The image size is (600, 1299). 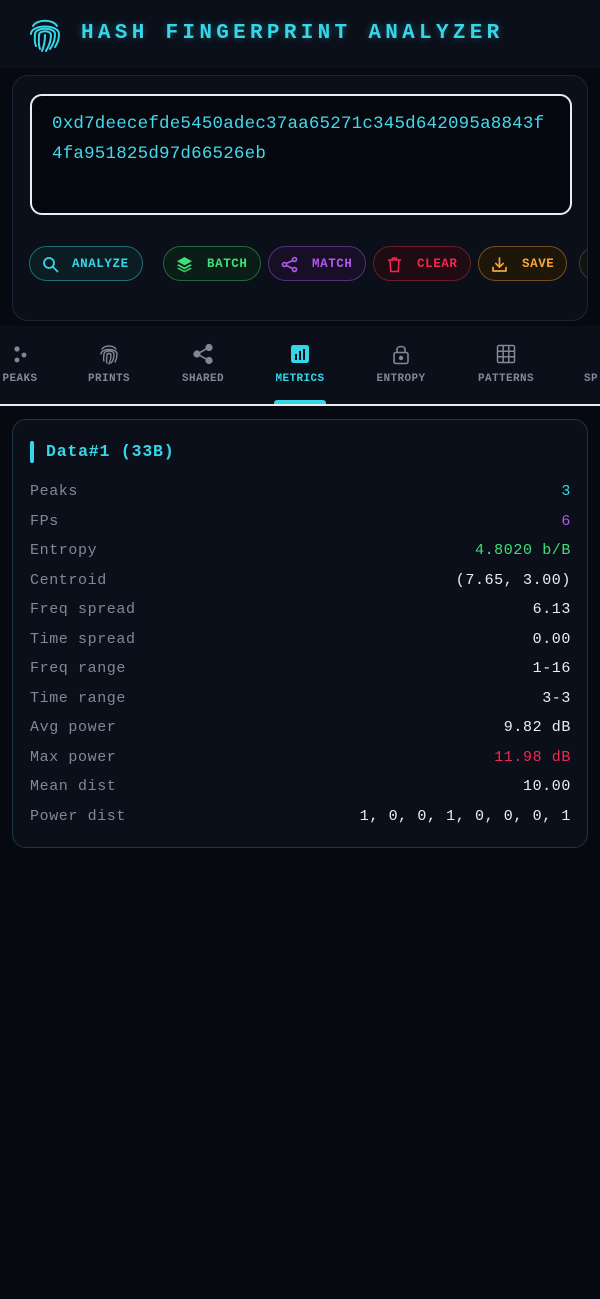 What do you see at coordinates (300, 612) in the screenshot?
I see `metric-row: Freq spread 6.13` at bounding box center [300, 612].